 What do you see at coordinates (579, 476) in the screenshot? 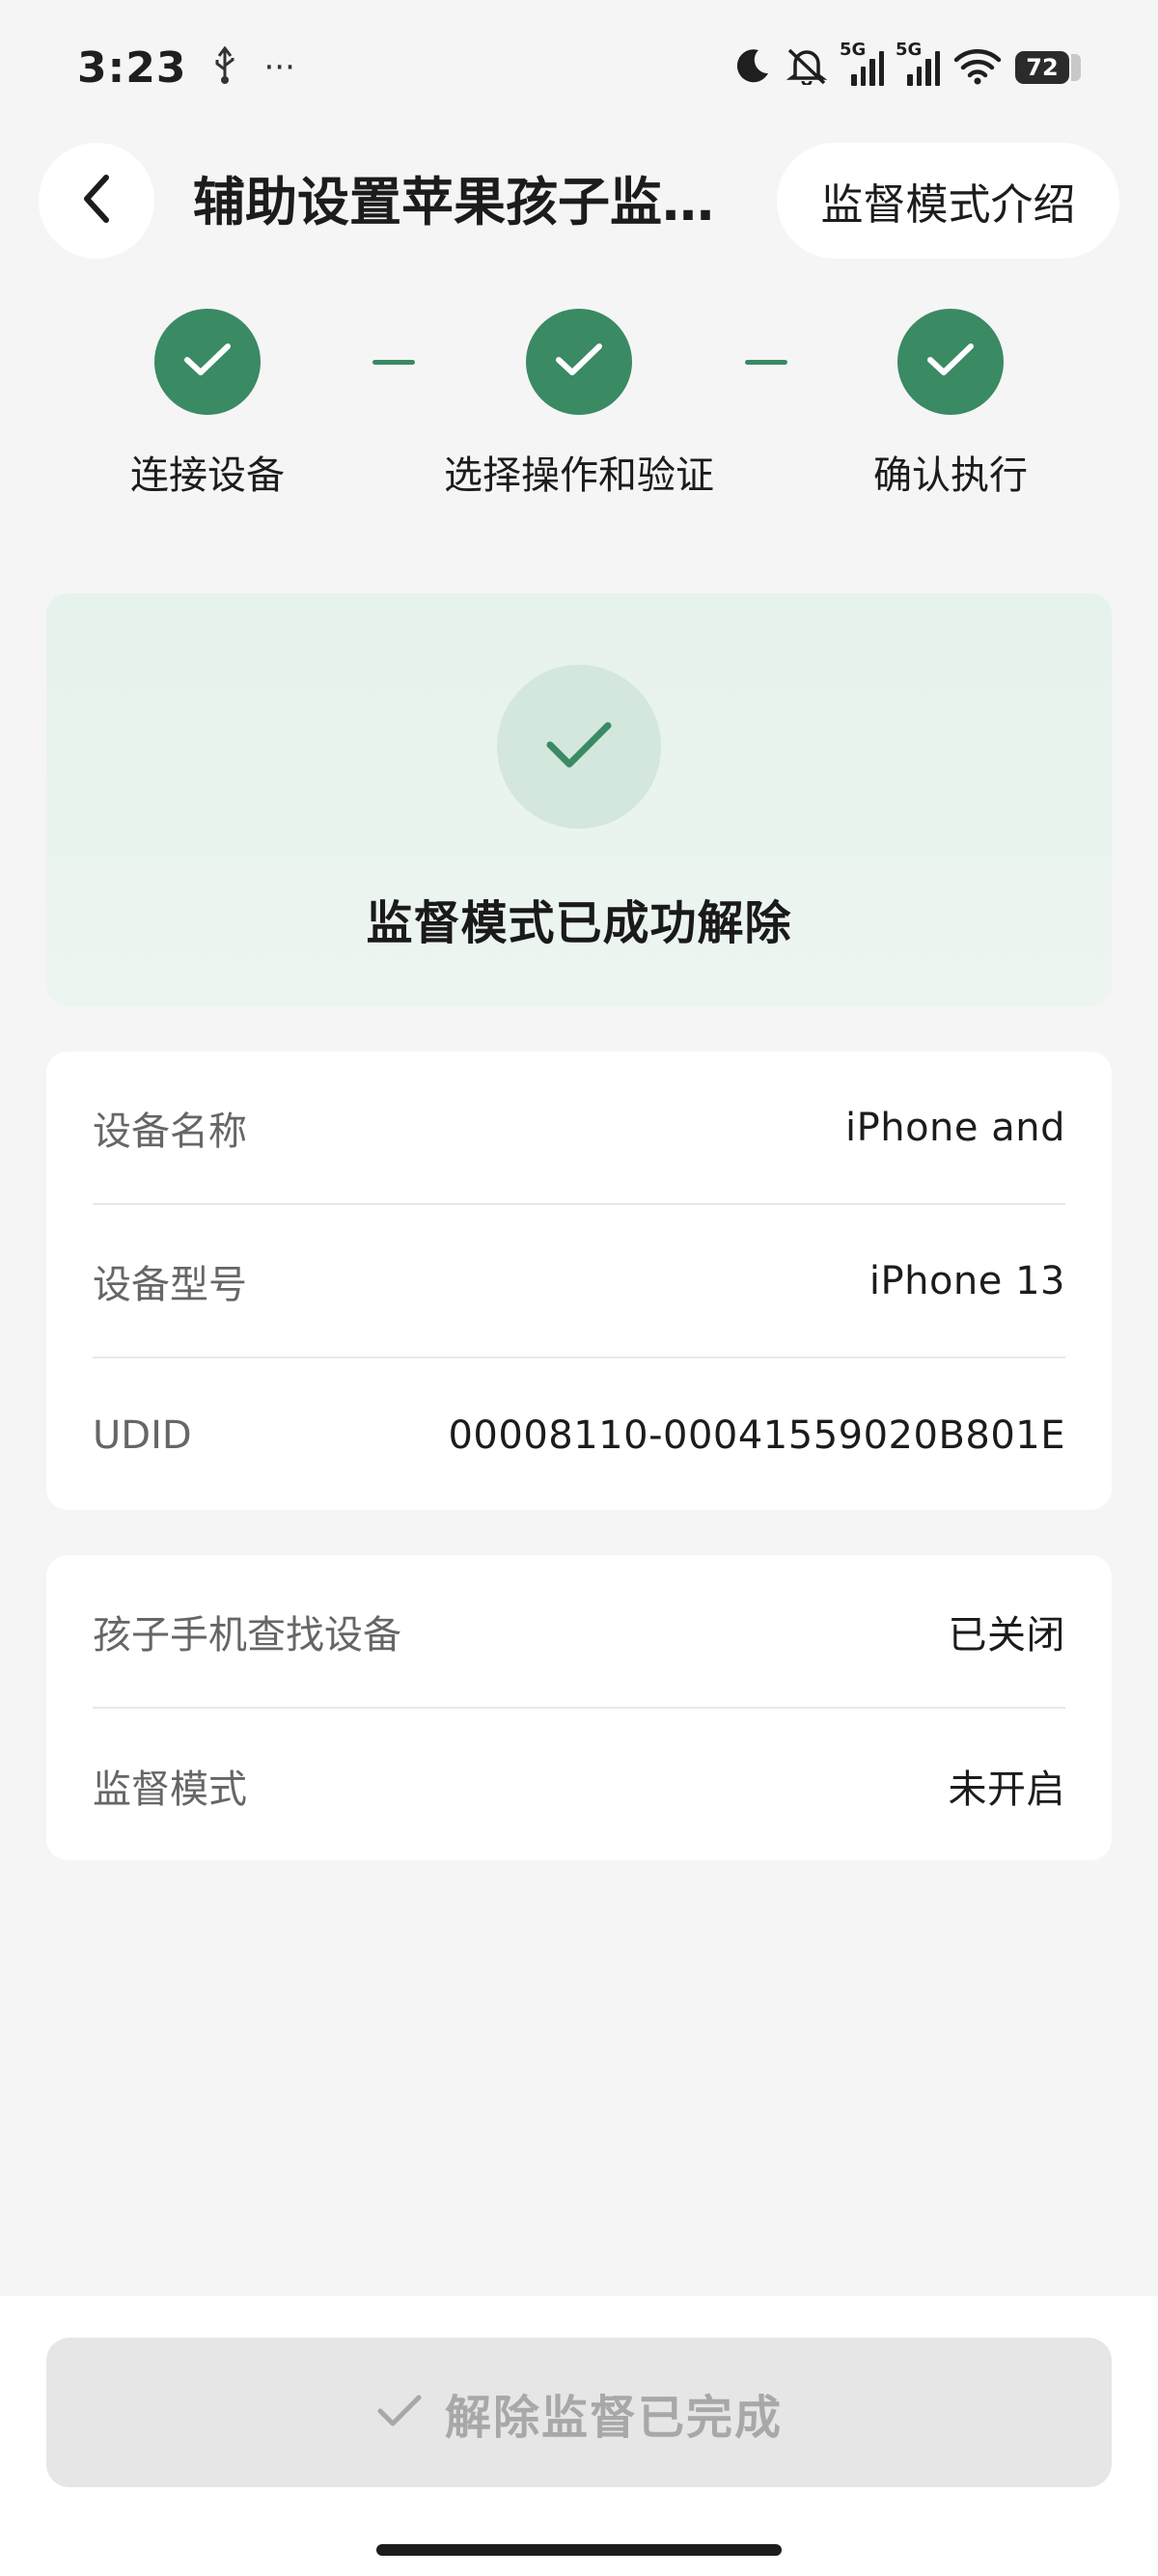
I see `step-label: 选择操作和验证` at bounding box center [579, 476].